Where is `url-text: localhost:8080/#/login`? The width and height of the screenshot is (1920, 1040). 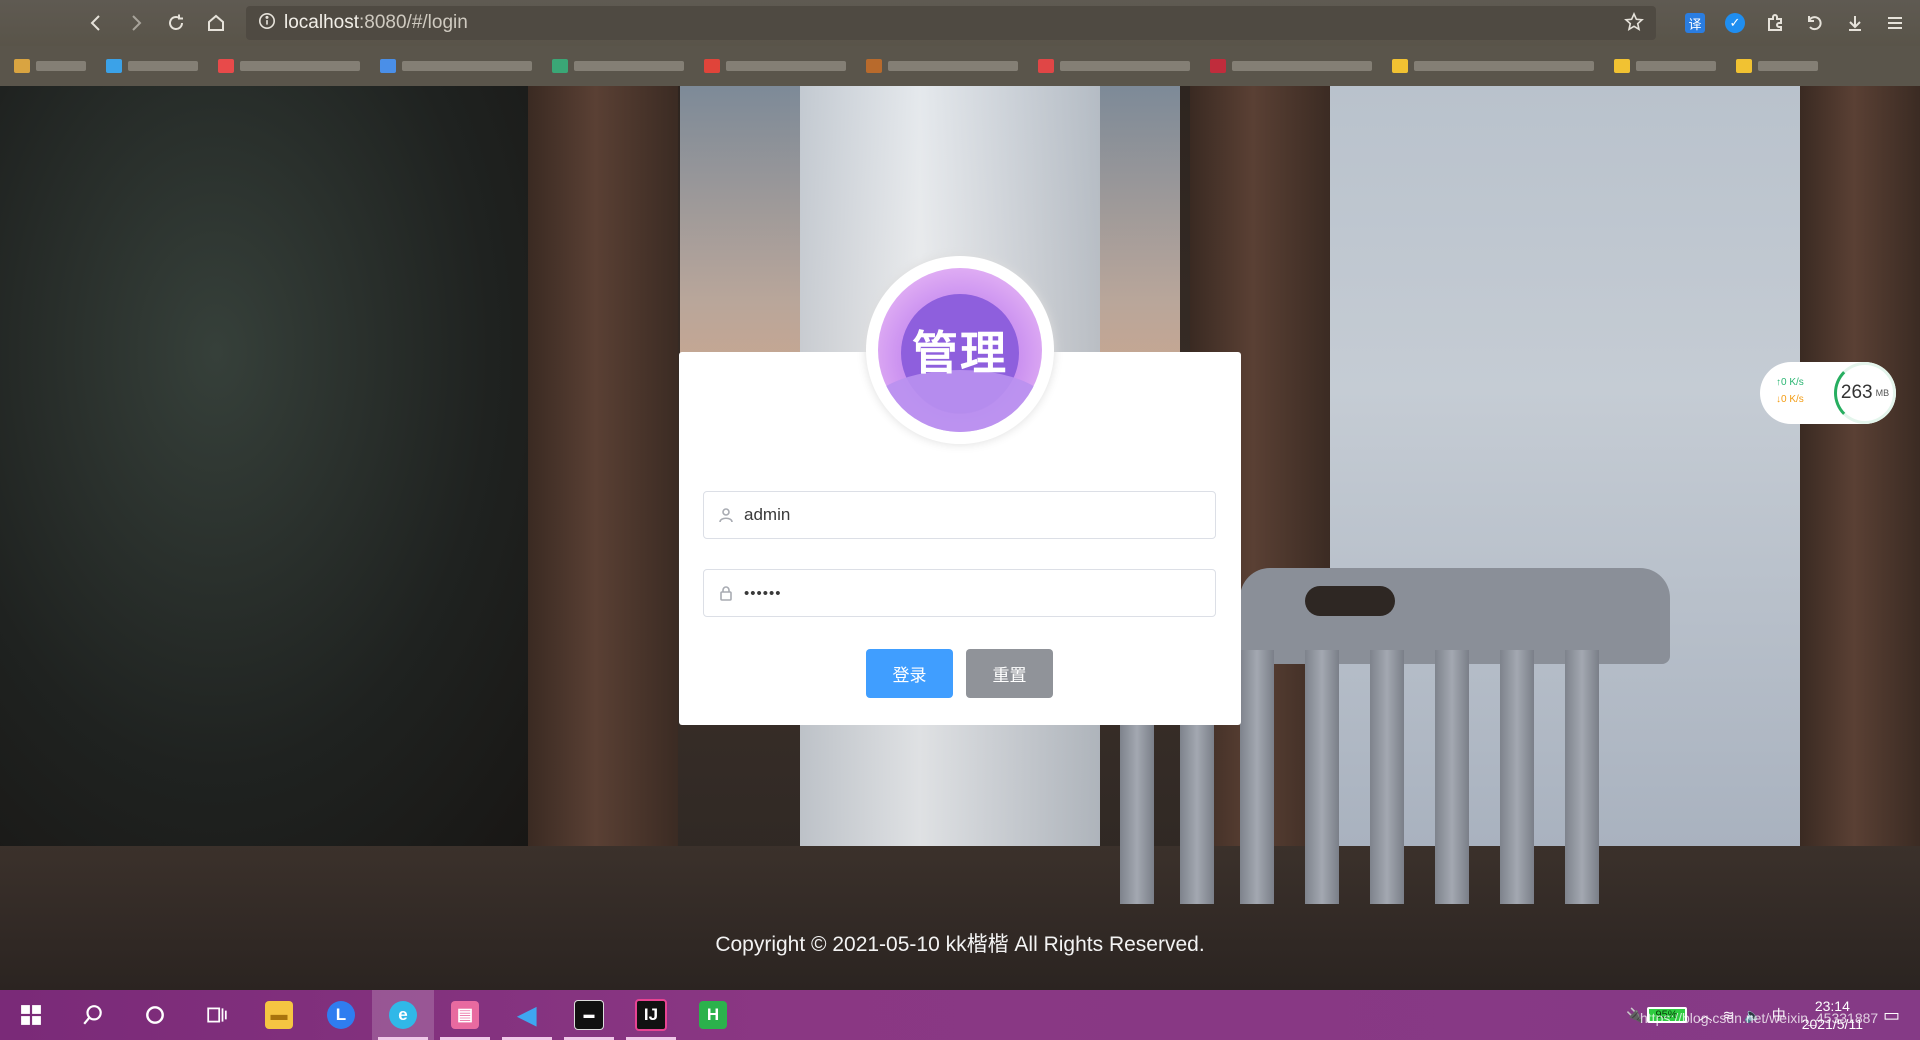 url-text: localhost:8080/#/login is located at coordinates (376, 23).